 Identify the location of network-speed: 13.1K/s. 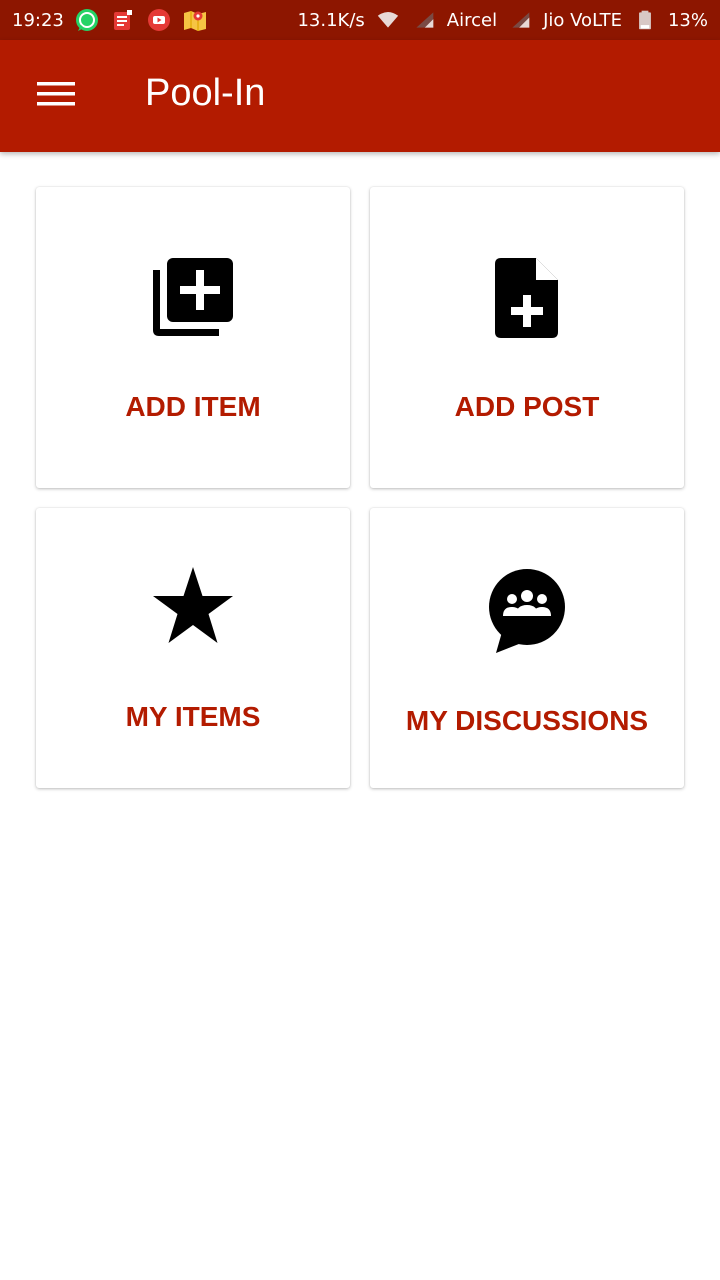
(331, 20).